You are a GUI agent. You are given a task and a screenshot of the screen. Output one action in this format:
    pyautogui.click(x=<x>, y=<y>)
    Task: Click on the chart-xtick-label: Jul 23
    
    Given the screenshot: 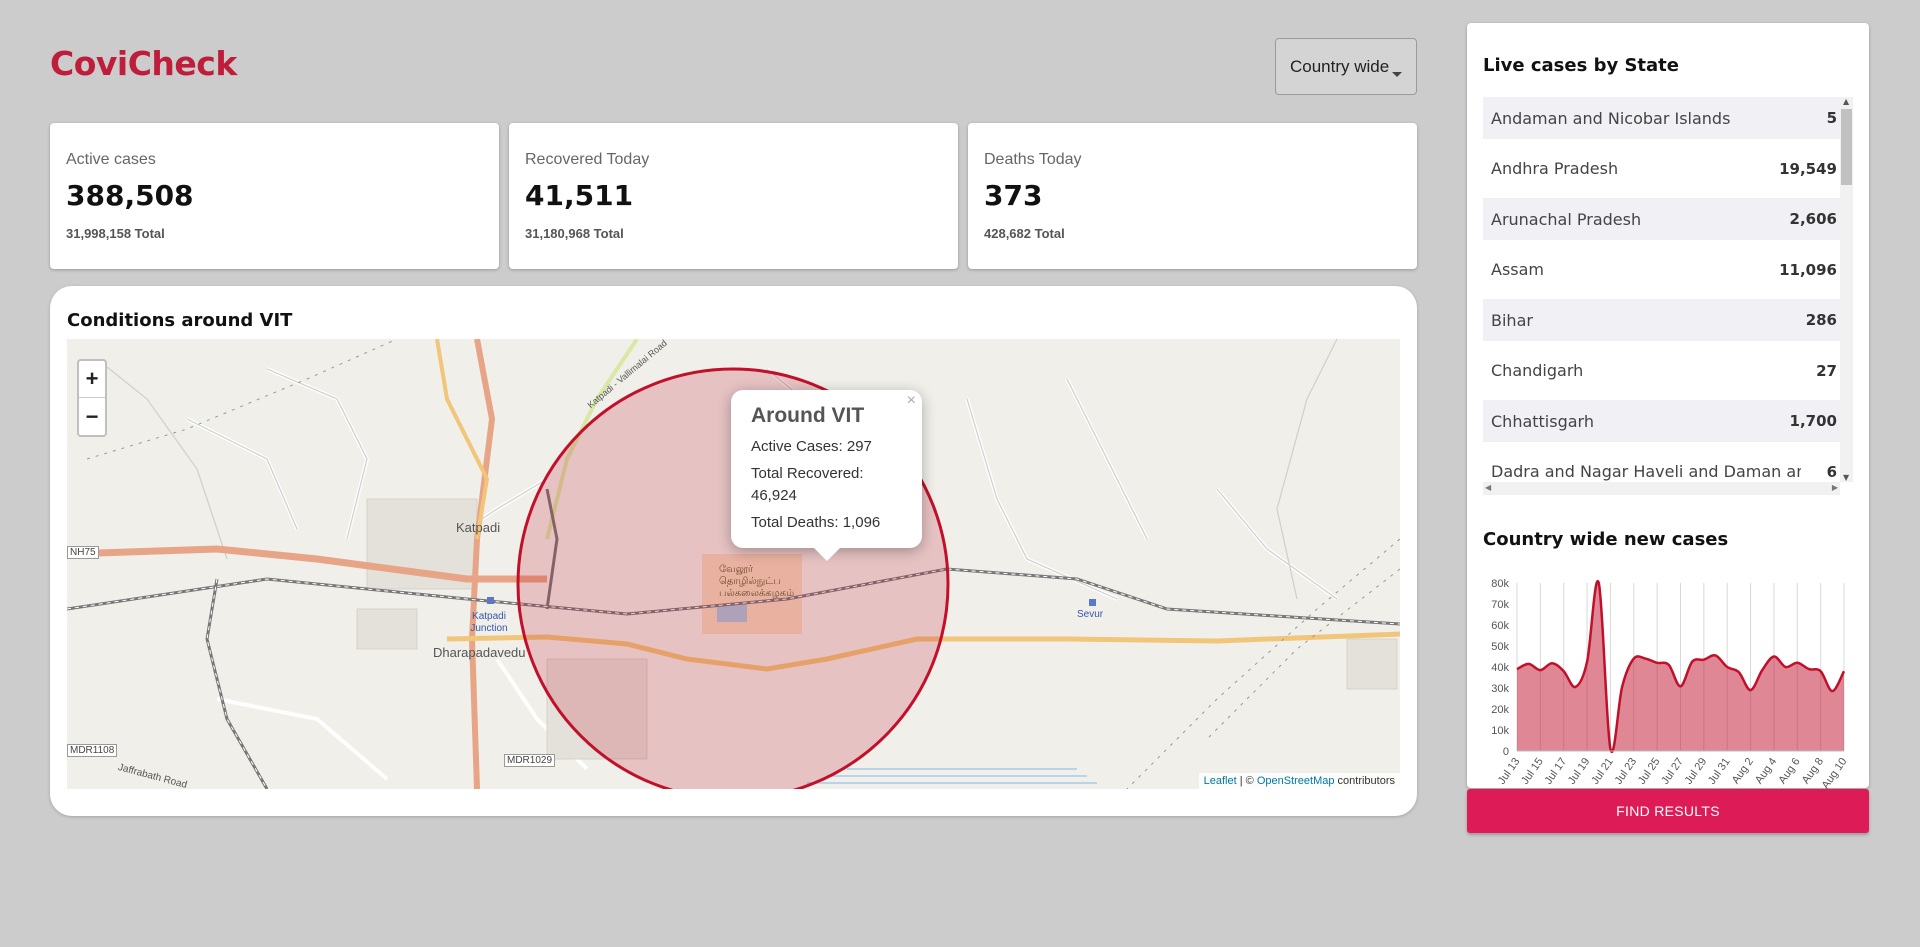 What is the action you would take?
    pyautogui.click(x=1626, y=771)
    